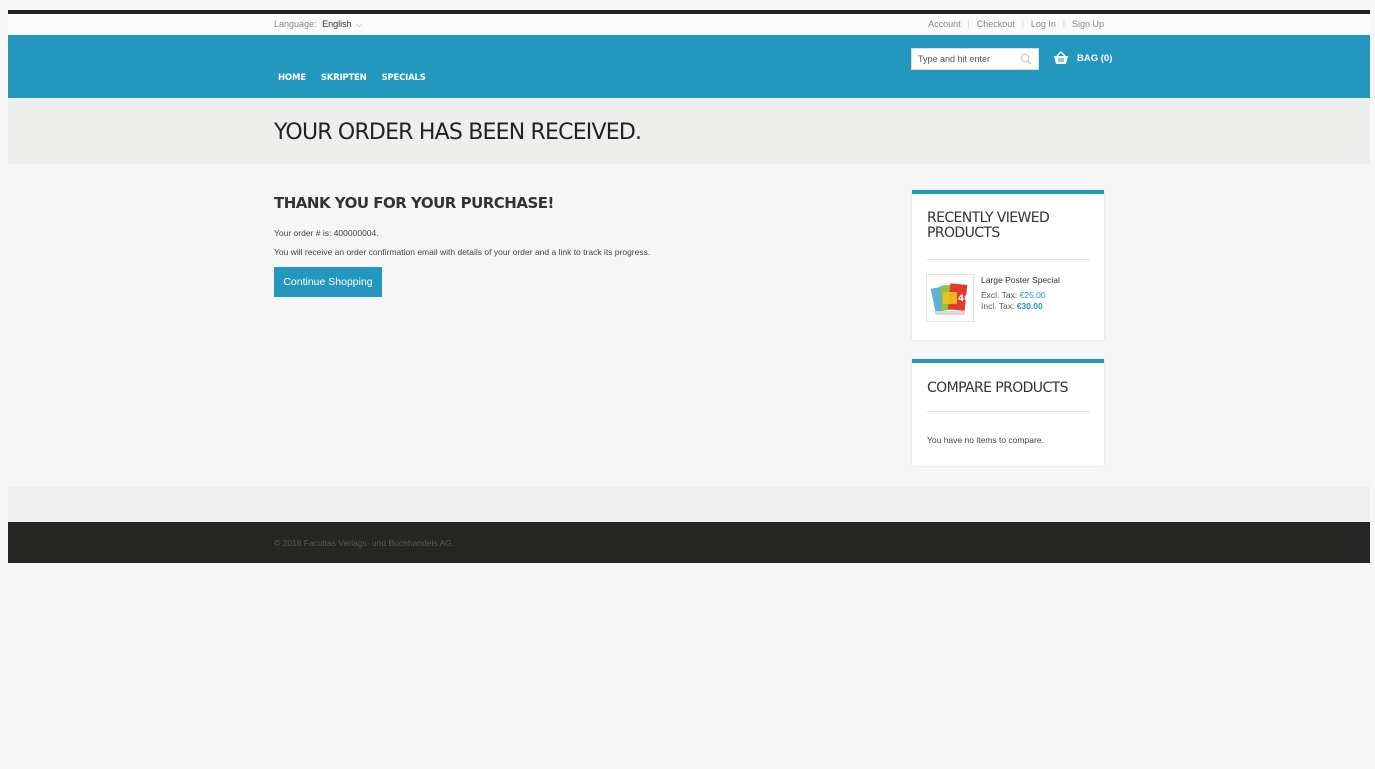 Image resolution: width=1375 pixels, height=769 pixels. Describe the element at coordinates (999, 306) in the screenshot. I see `incl-tax-label: Incl. Tax:` at that location.